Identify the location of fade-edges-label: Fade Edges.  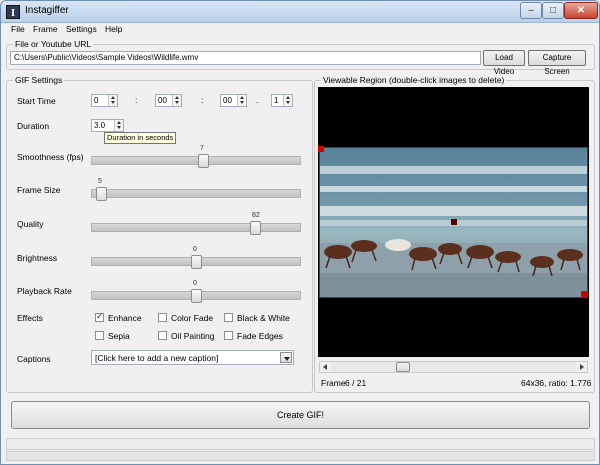
(260, 336).